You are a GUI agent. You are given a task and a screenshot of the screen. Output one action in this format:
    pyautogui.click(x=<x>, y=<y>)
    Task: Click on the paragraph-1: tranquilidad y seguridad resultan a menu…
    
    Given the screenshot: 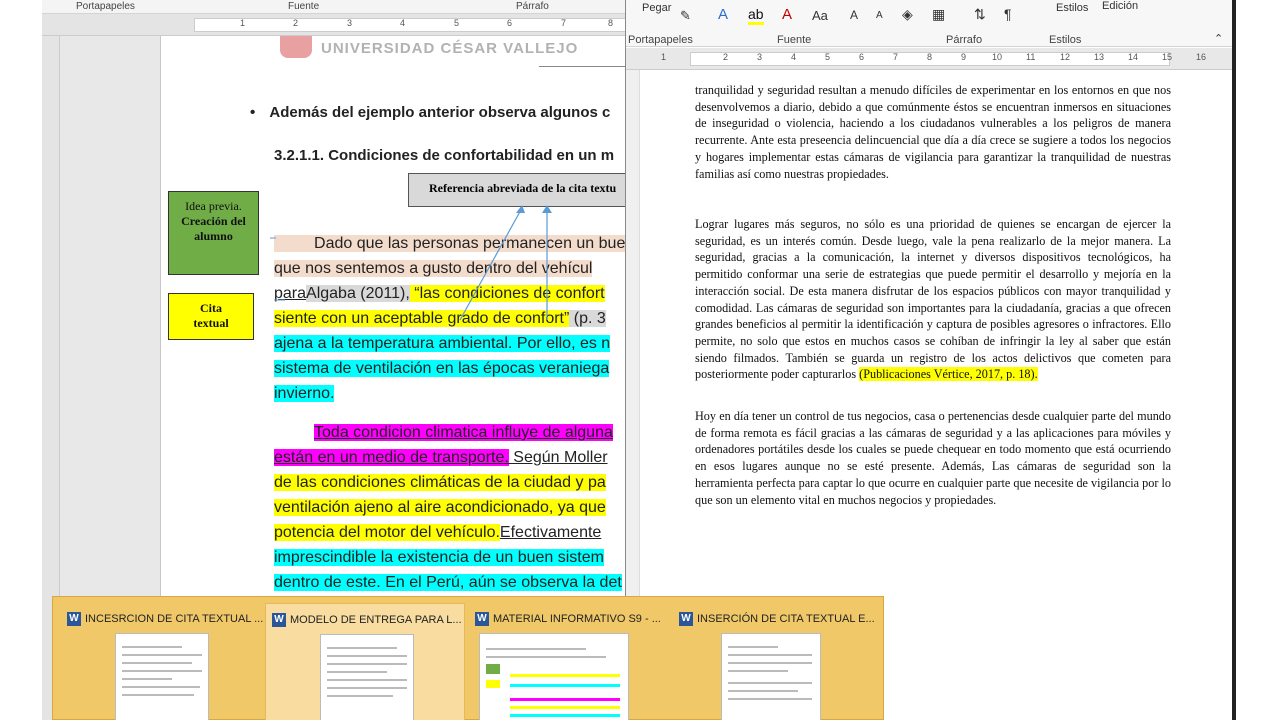 What is the action you would take?
    pyautogui.click(x=933, y=132)
    